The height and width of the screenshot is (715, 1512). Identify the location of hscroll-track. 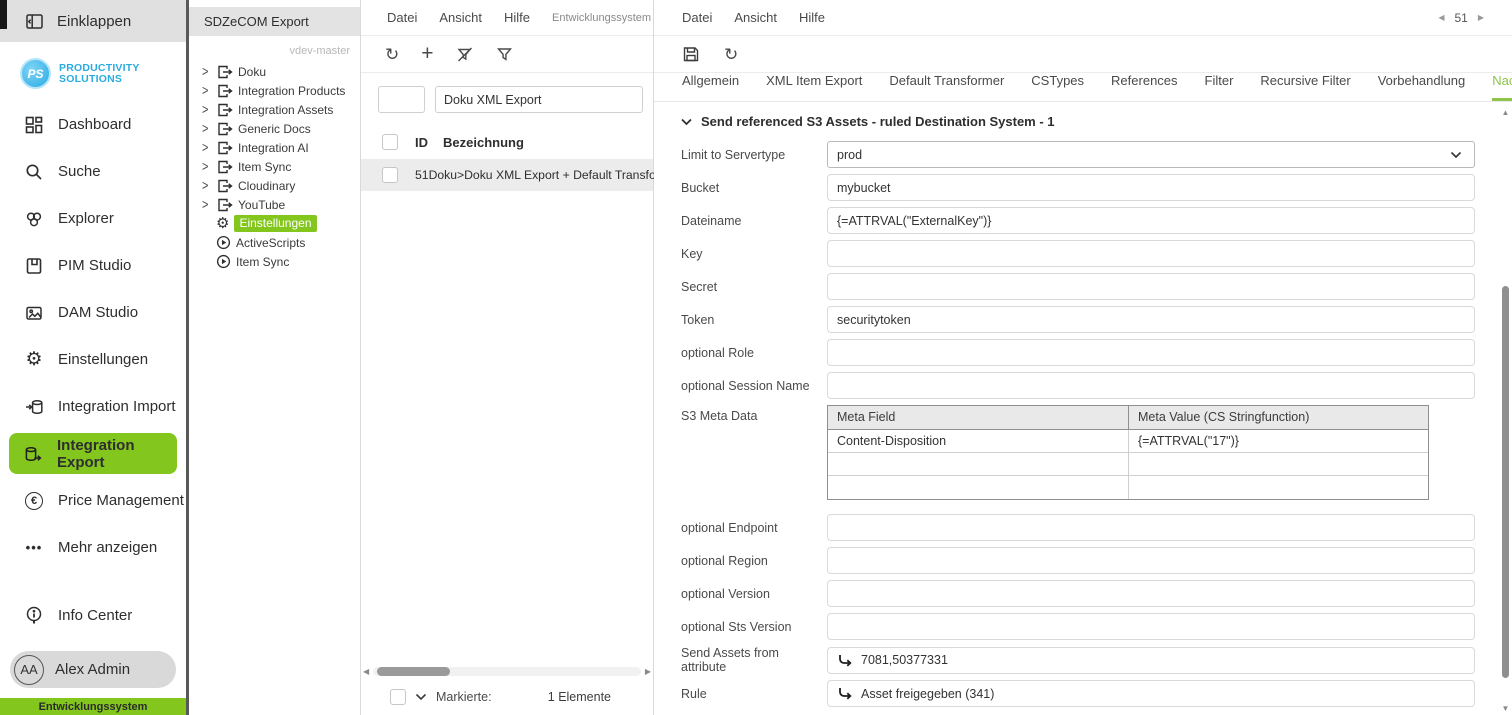
(507, 671).